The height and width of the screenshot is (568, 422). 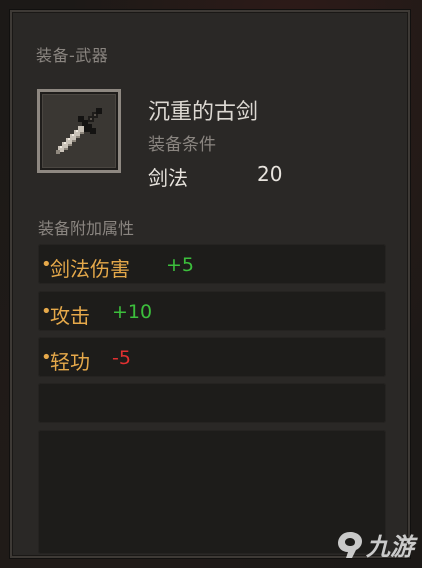 What do you see at coordinates (86, 228) in the screenshot?
I see `attributes-title: 装备附加属性` at bounding box center [86, 228].